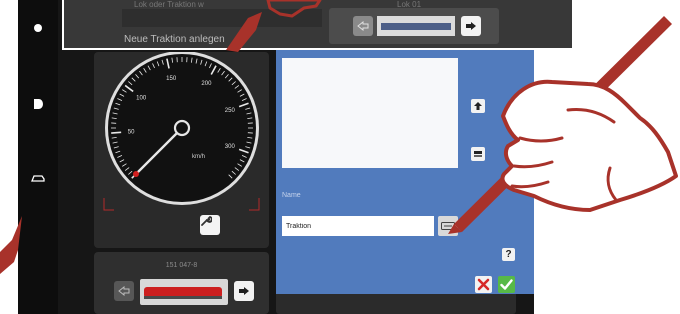  I want to click on speed-tick-label: 150, so click(171, 79).